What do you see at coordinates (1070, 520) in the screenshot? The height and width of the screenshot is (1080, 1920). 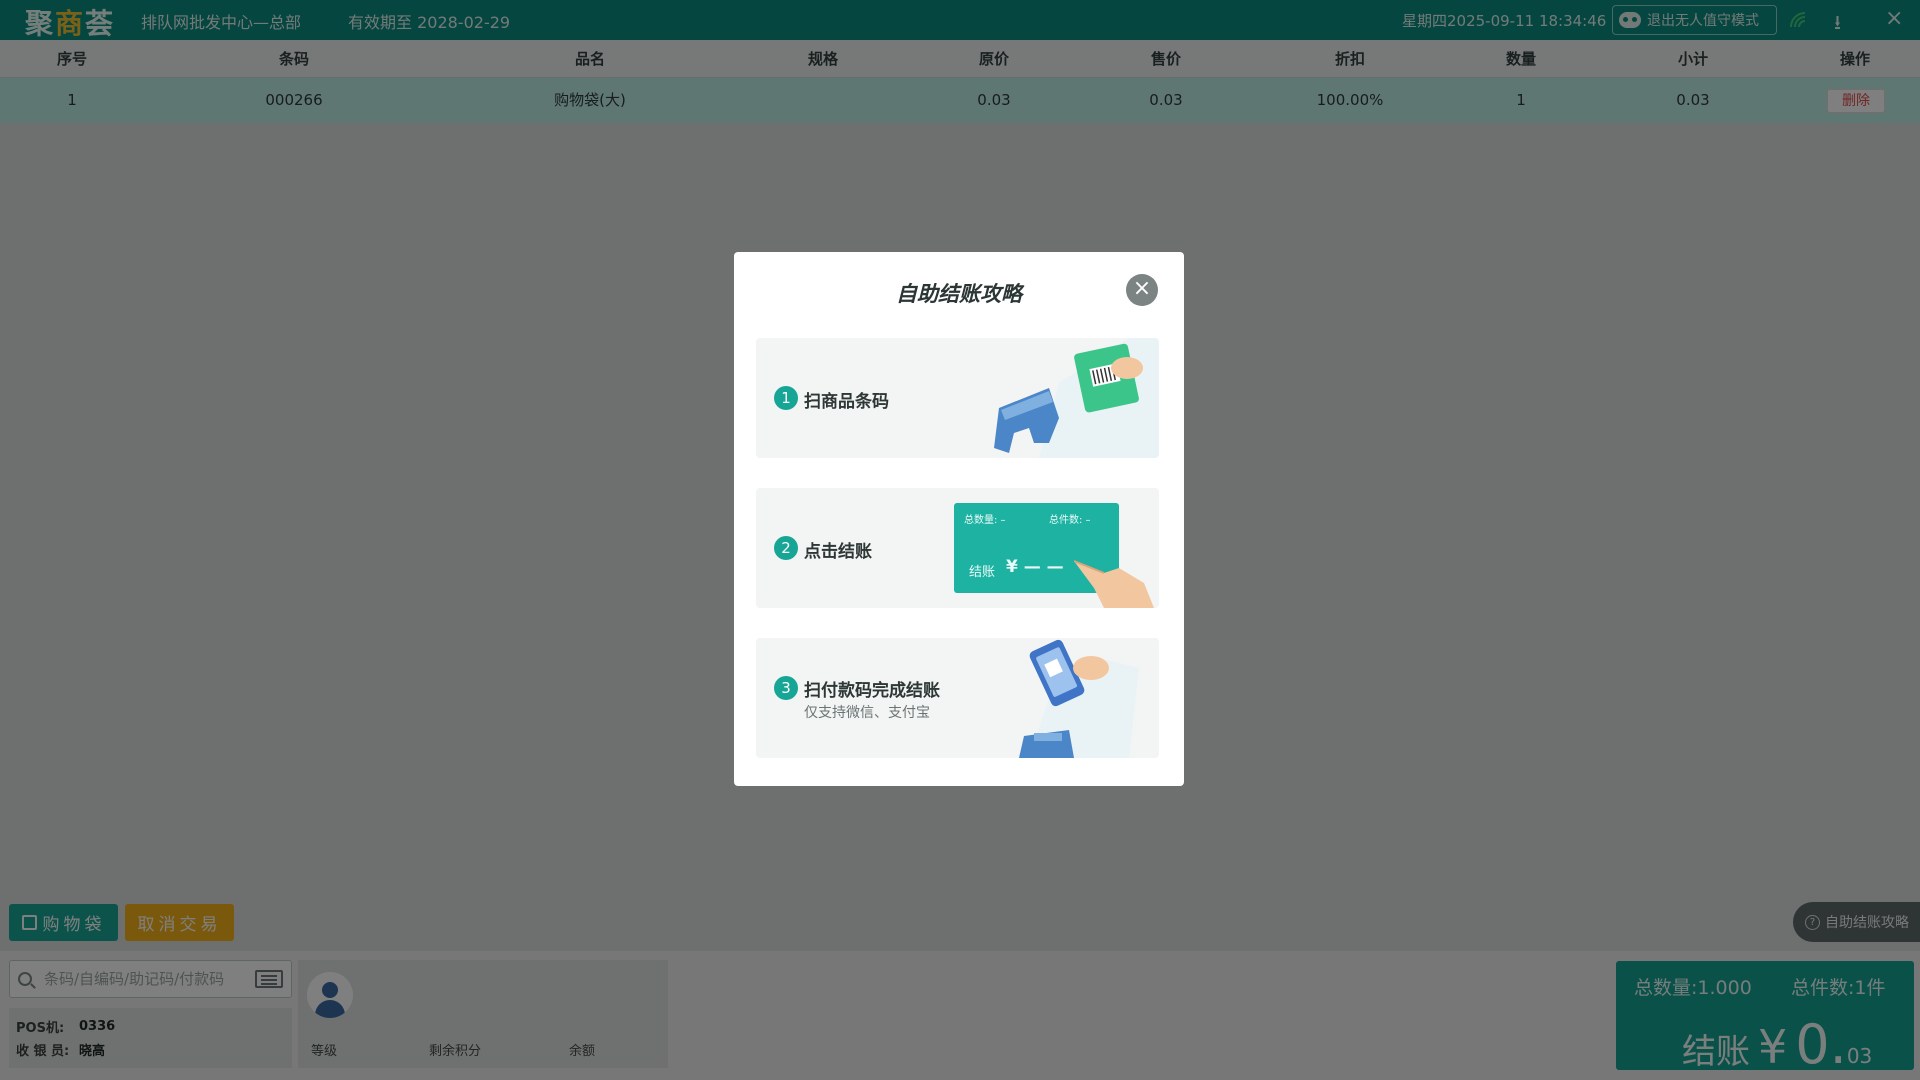 I see `mini-total-pieces: 总件数: –` at bounding box center [1070, 520].